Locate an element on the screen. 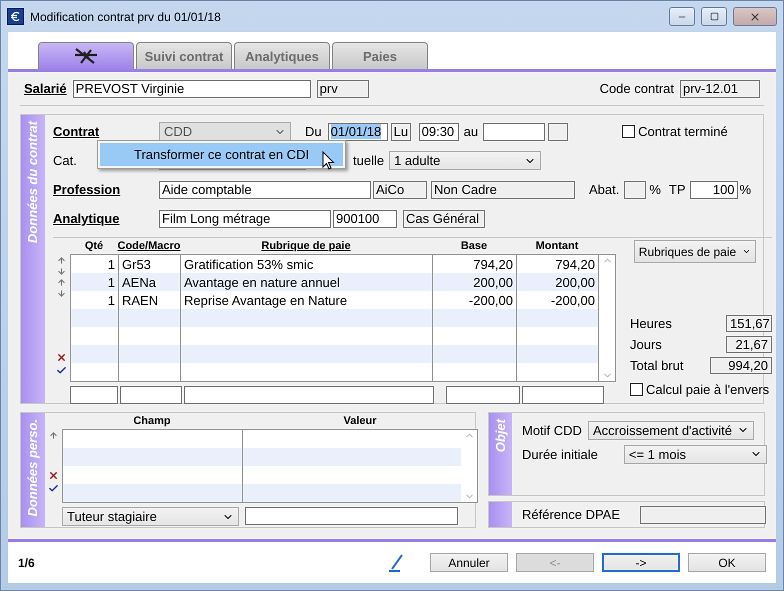 Image resolution: width=784 pixels, height=591 pixels. start-date-field: 01/01/18 is located at coordinates (358, 131).